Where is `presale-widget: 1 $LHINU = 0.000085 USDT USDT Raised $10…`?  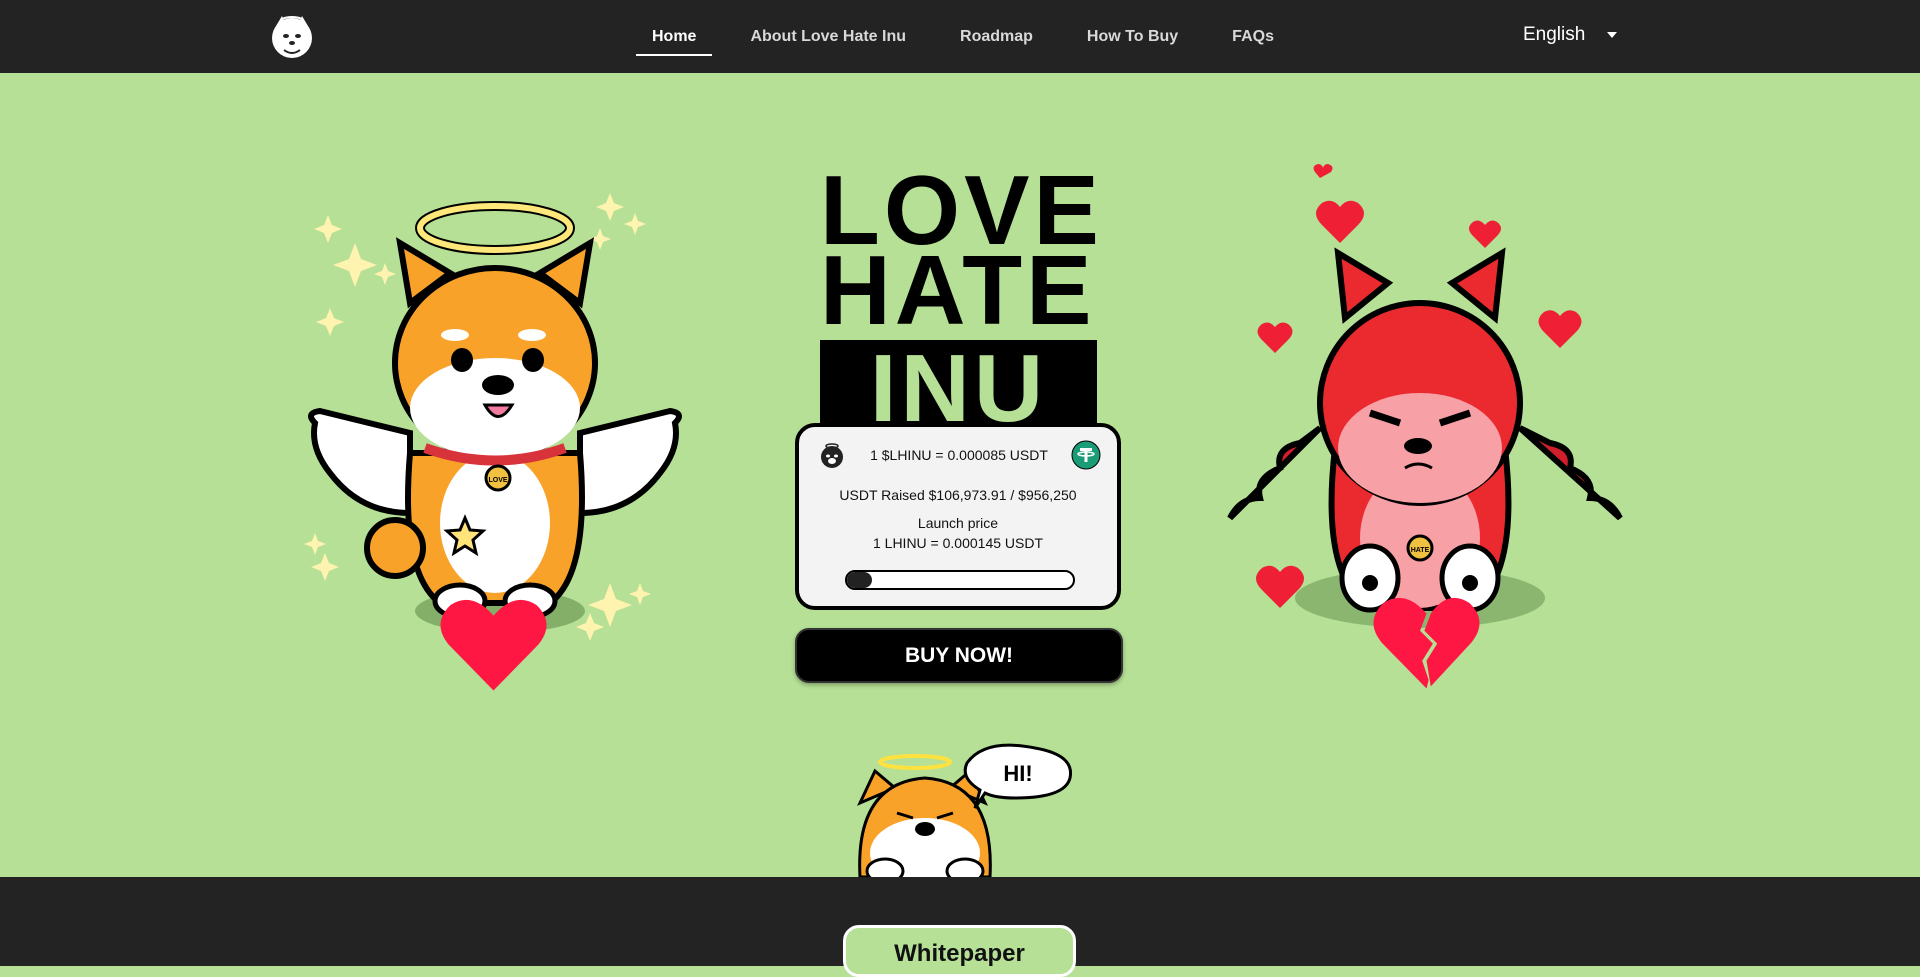 presale-widget: 1 $LHINU = 0.000085 USDT USDT Raised $10… is located at coordinates (958, 516).